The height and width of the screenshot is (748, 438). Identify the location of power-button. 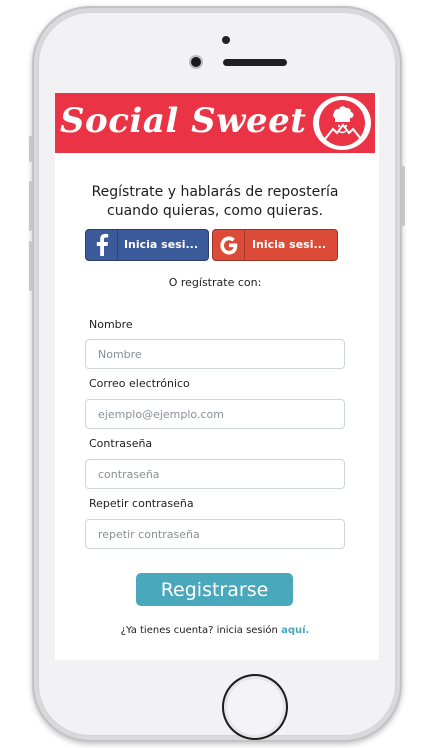
(403, 196).